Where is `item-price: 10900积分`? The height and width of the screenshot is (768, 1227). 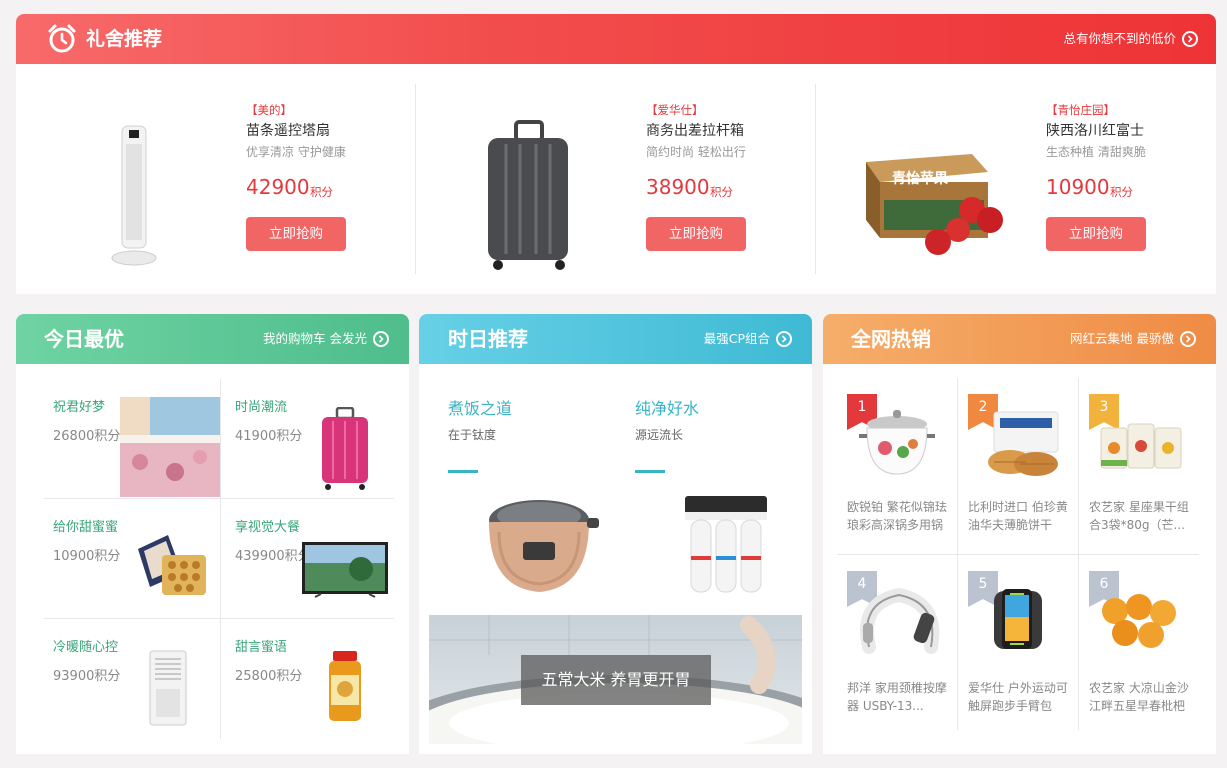
item-price: 10900积分 is located at coordinates (87, 556).